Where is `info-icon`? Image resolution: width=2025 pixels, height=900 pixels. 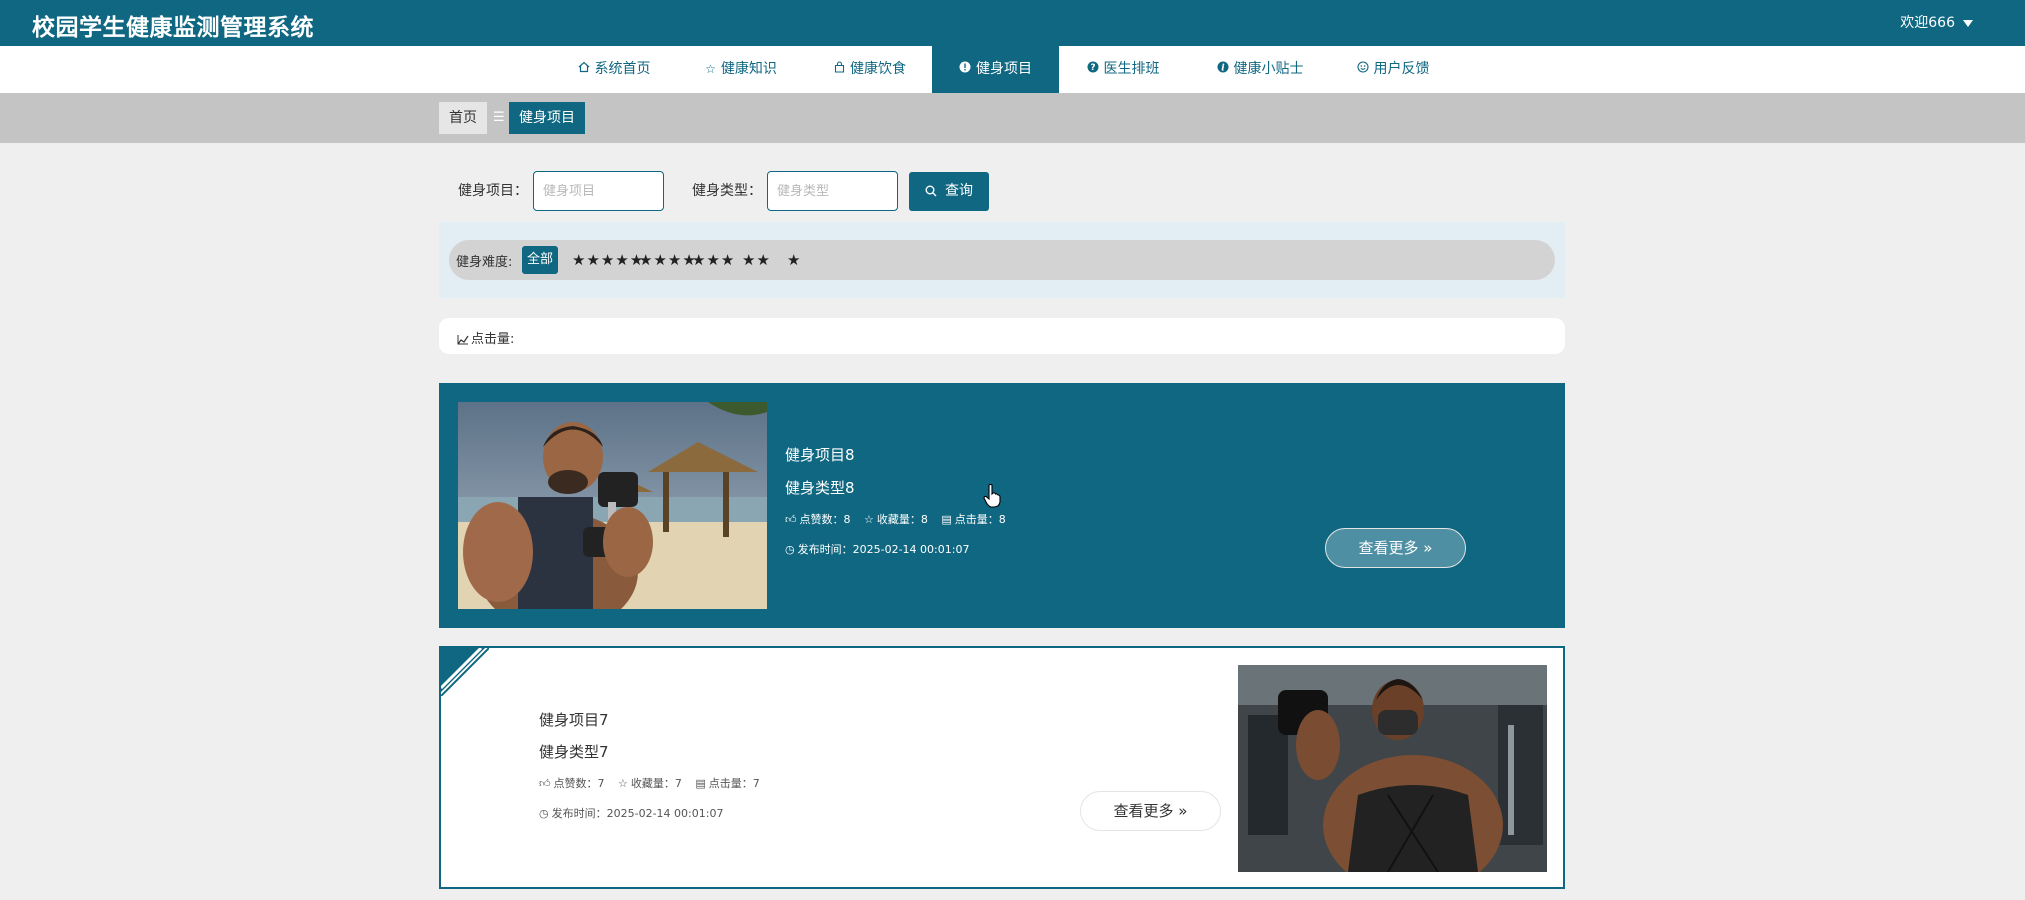
info-icon is located at coordinates (965, 69).